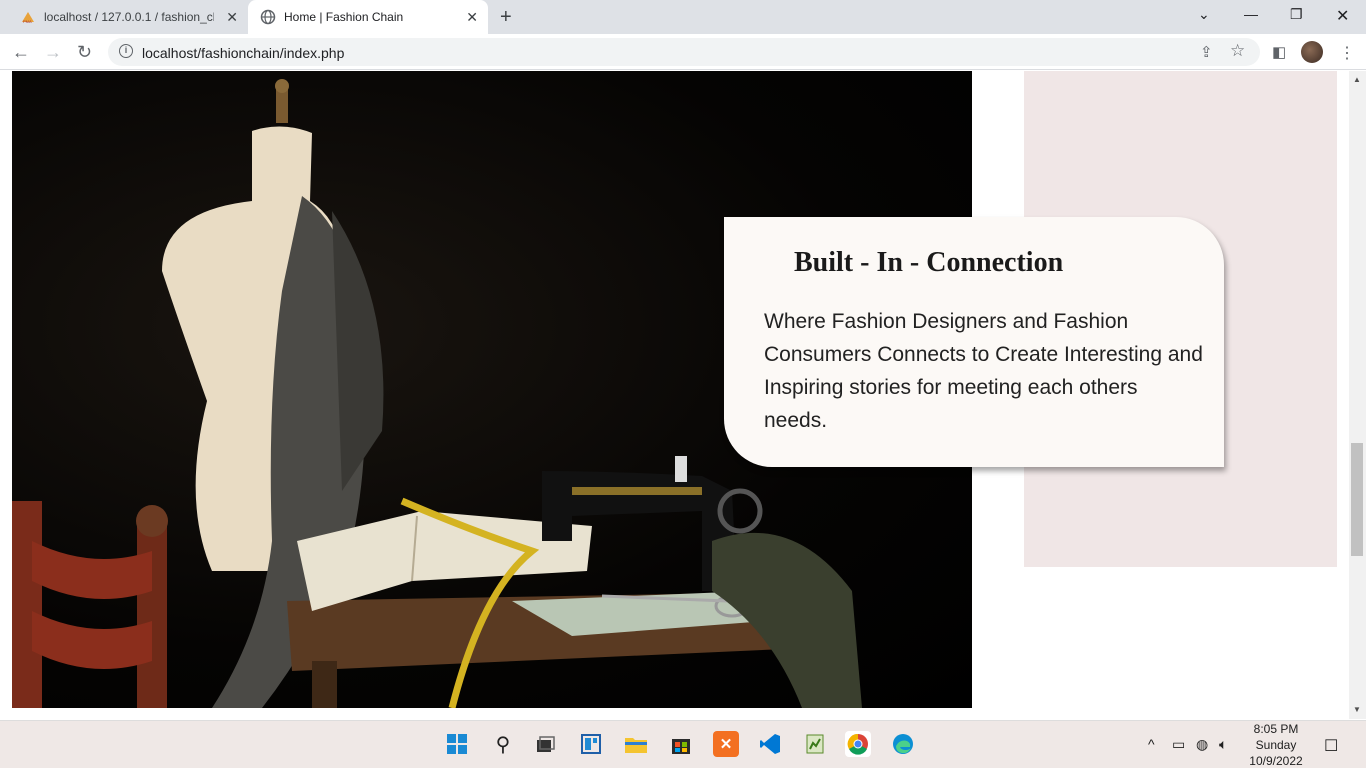  Describe the element at coordinates (1202, 744) in the screenshot. I see `network-globe-icon: ◍` at that location.